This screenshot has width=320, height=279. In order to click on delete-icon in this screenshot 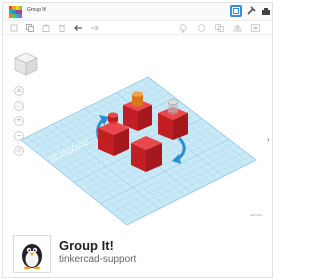, I will do `click(62, 28)`.